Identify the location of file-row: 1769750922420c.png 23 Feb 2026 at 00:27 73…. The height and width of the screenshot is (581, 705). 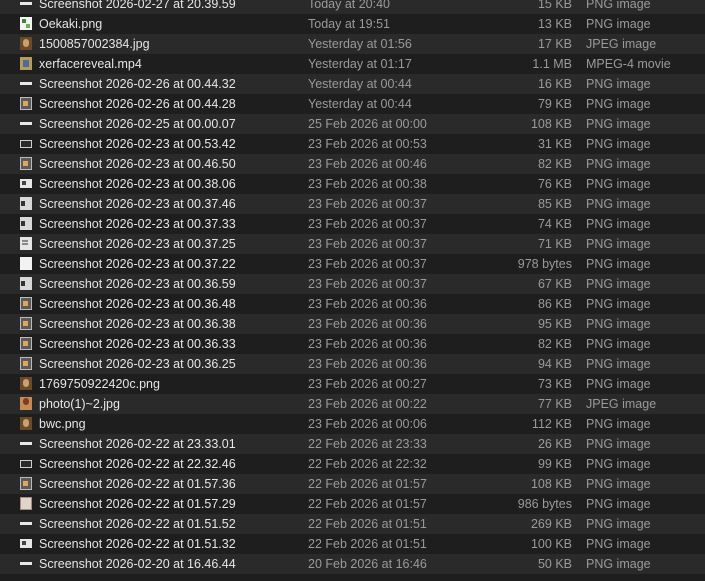
(352, 384).